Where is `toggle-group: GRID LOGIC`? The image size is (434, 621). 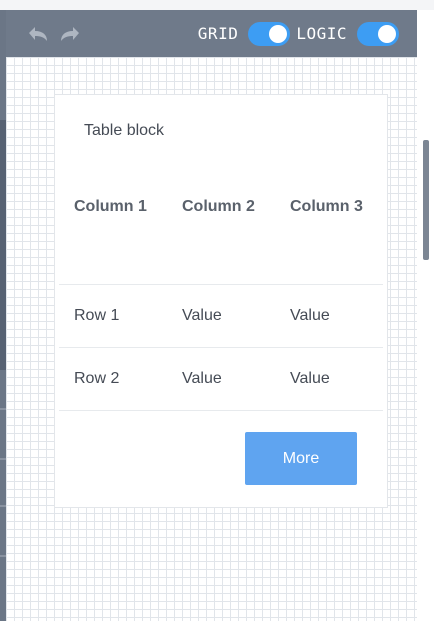
toggle-group: GRID LOGIC is located at coordinates (298, 33).